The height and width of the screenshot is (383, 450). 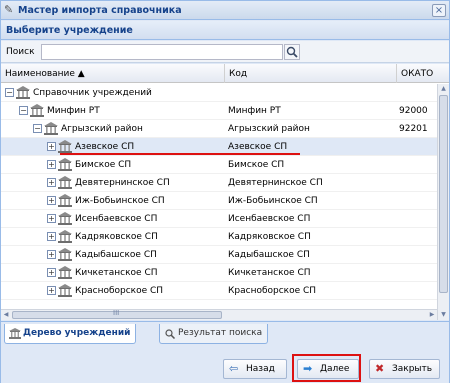 I want to click on tab-institution-tree: Дерево учреждений, so click(x=70, y=334).